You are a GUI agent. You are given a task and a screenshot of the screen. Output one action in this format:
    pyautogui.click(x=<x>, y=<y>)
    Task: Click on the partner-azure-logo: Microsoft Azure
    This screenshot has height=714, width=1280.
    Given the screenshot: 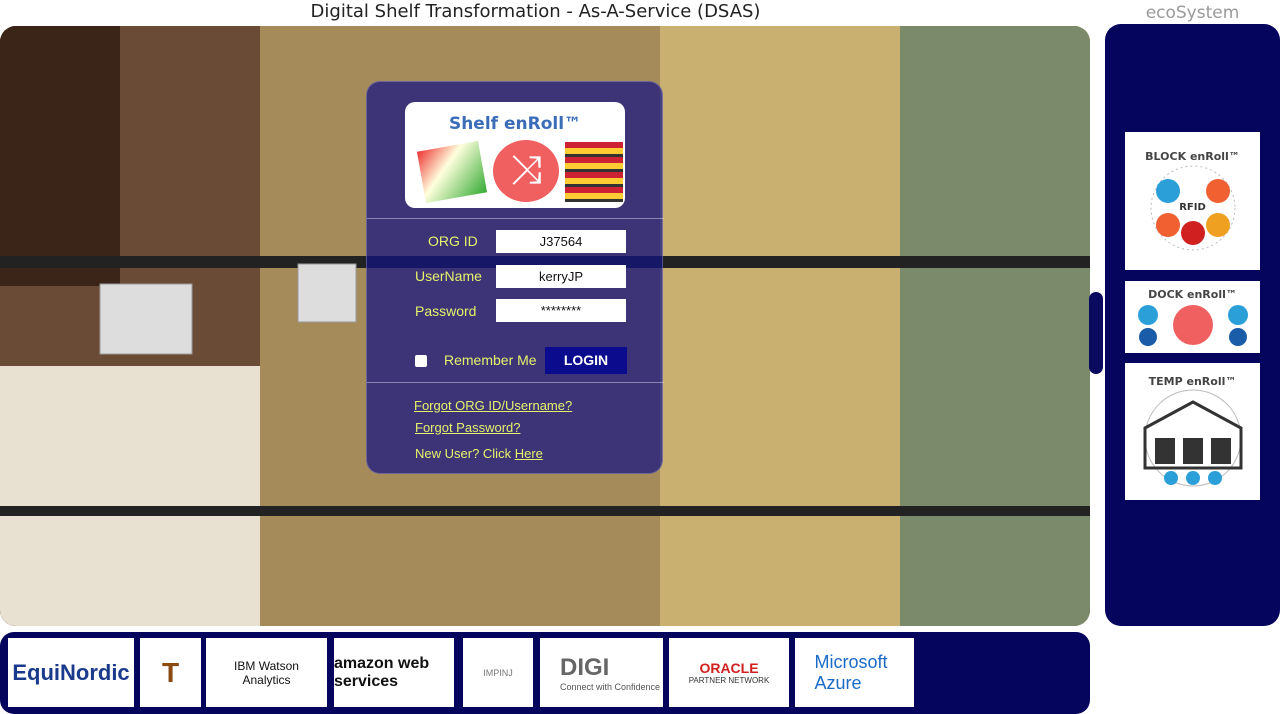 What is the action you would take?
    pyautogui.click(x=854, y=672)
    